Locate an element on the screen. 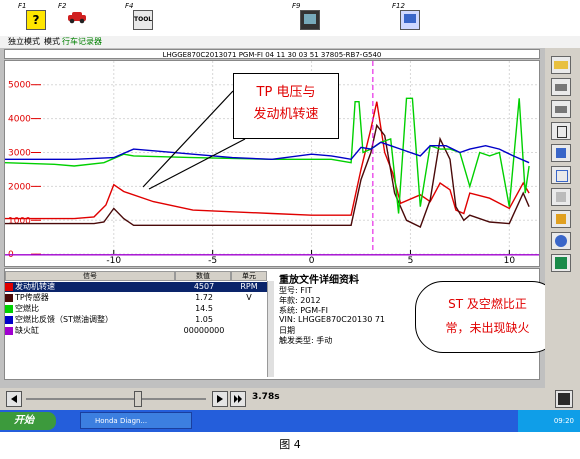 The width and height of the screenshot is (580, 459). f12-screen-button: F12 is located at coordinates (409, 18).